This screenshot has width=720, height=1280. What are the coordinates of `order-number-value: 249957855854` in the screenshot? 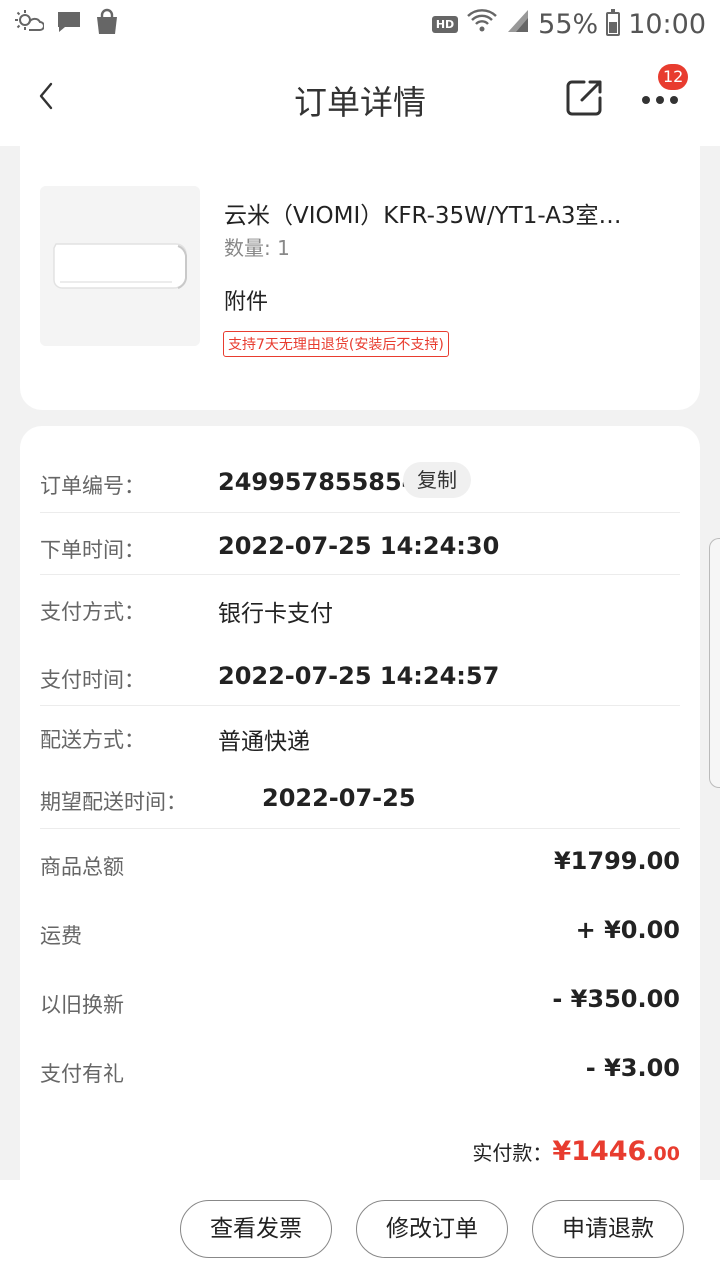 It's located at (318, 482).